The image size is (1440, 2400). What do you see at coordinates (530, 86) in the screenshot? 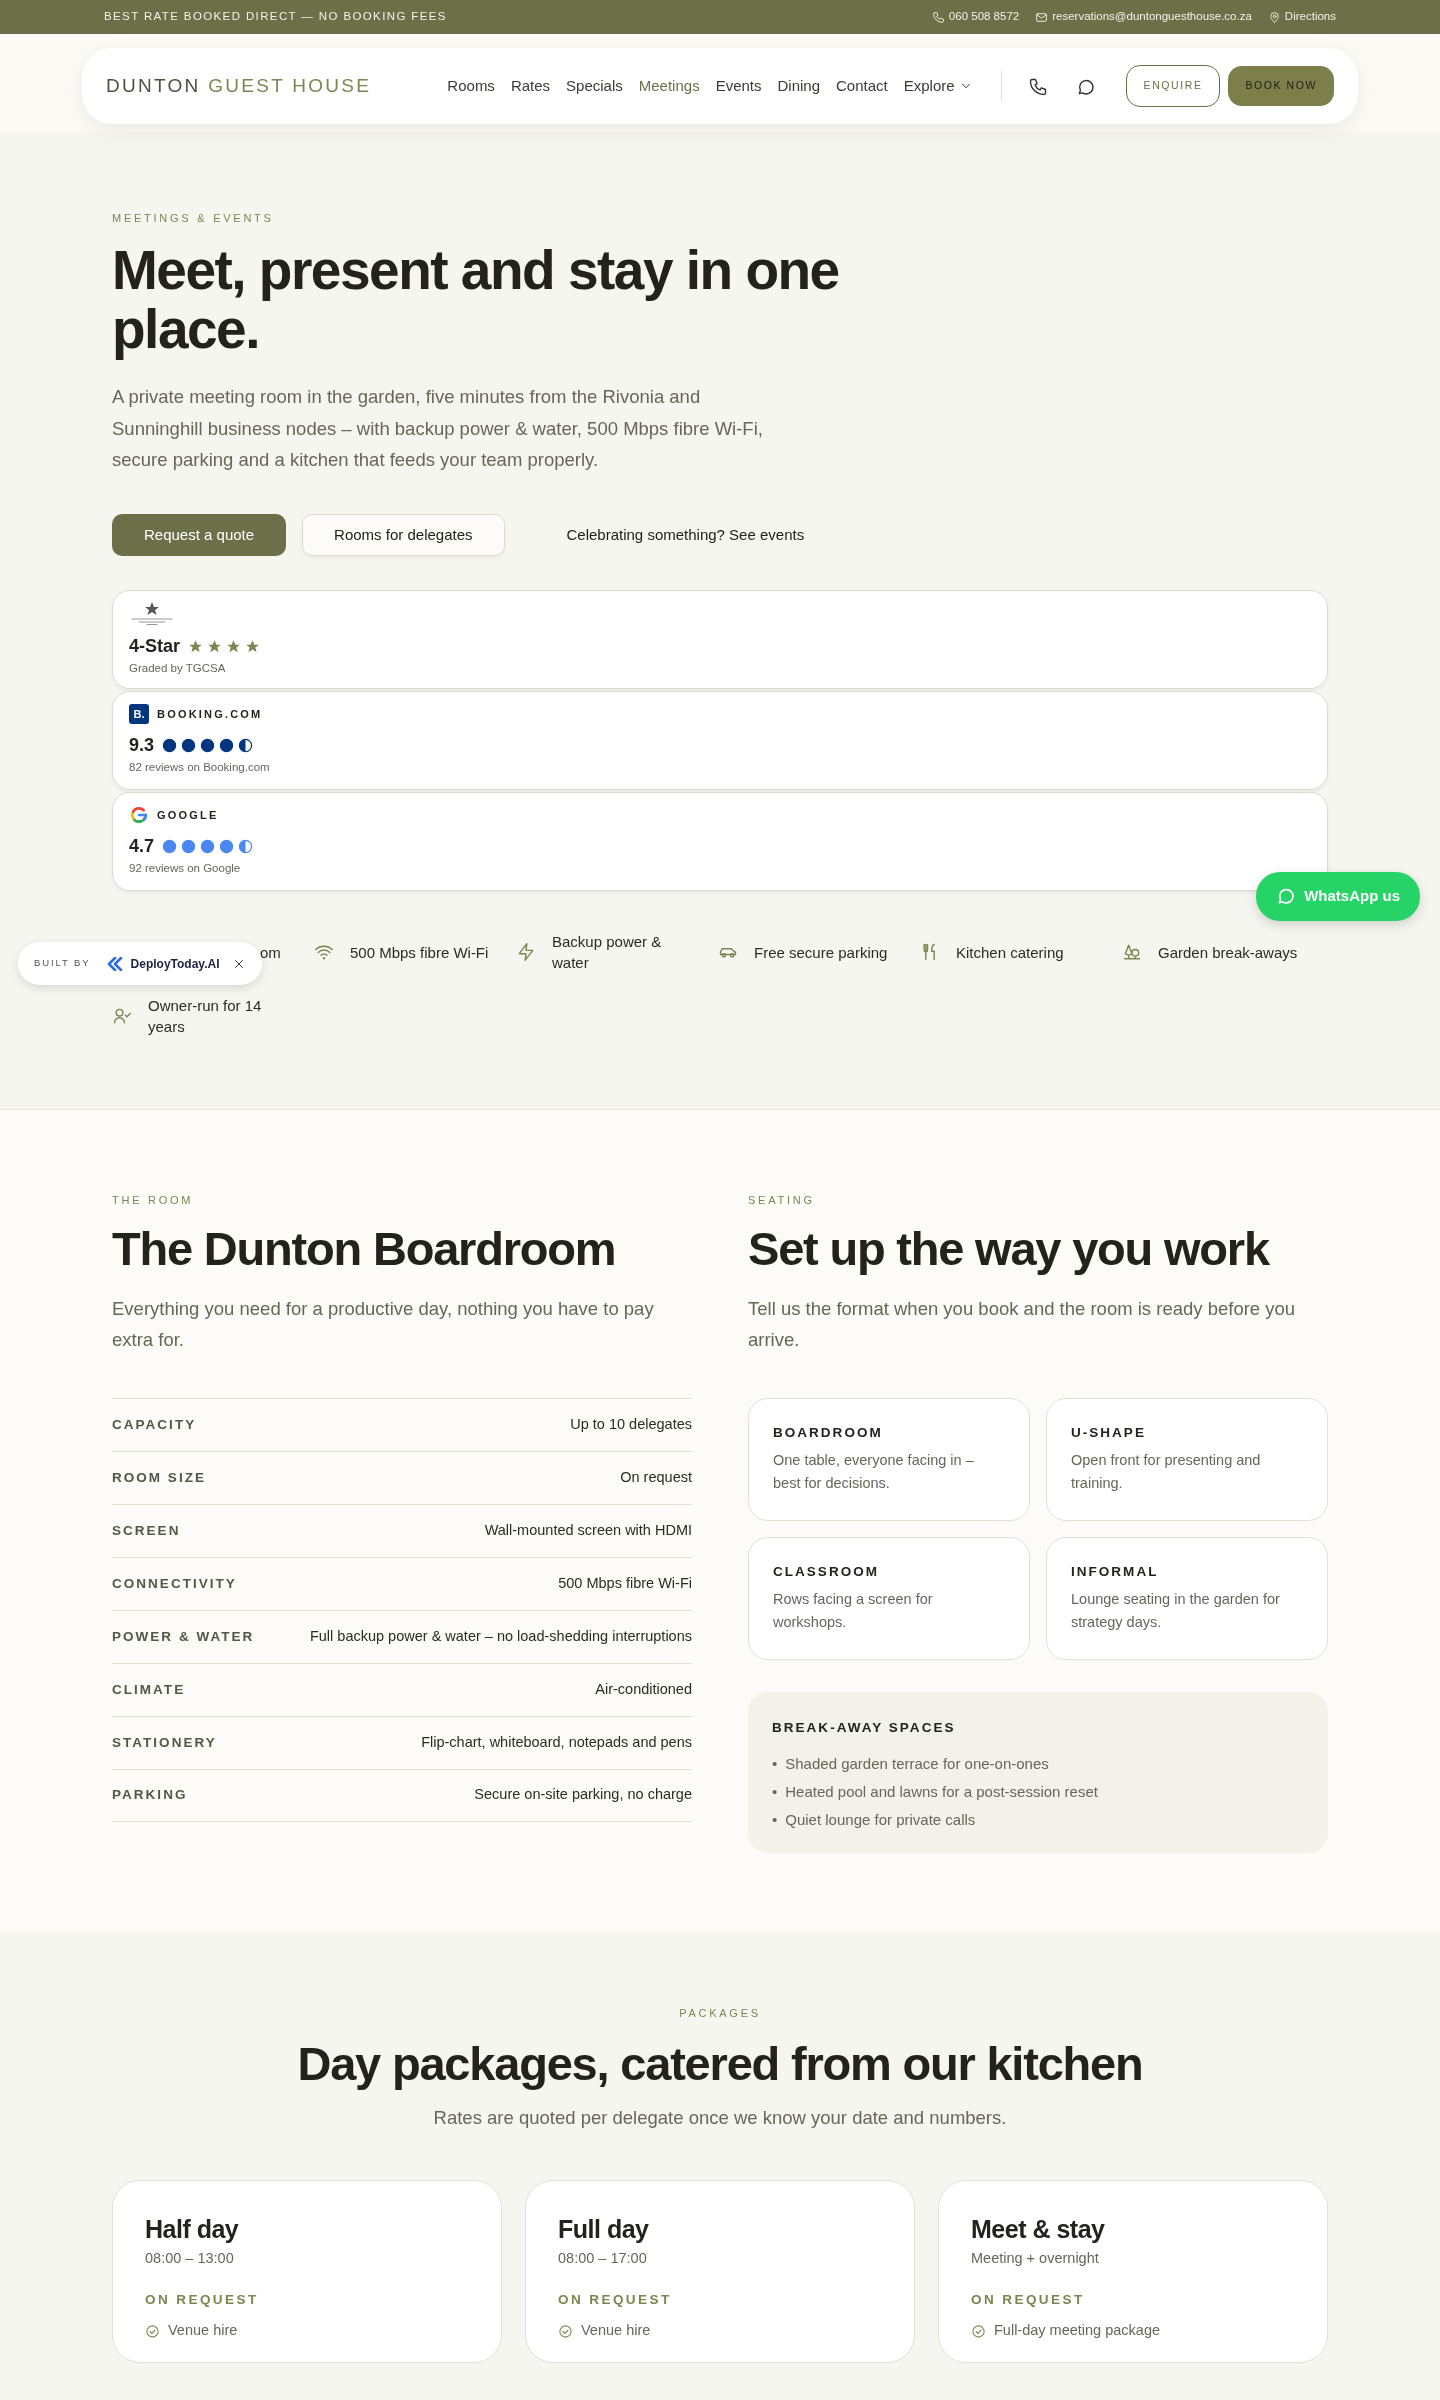
I see `nav-link: Rates` at bounding box center [530, 86].